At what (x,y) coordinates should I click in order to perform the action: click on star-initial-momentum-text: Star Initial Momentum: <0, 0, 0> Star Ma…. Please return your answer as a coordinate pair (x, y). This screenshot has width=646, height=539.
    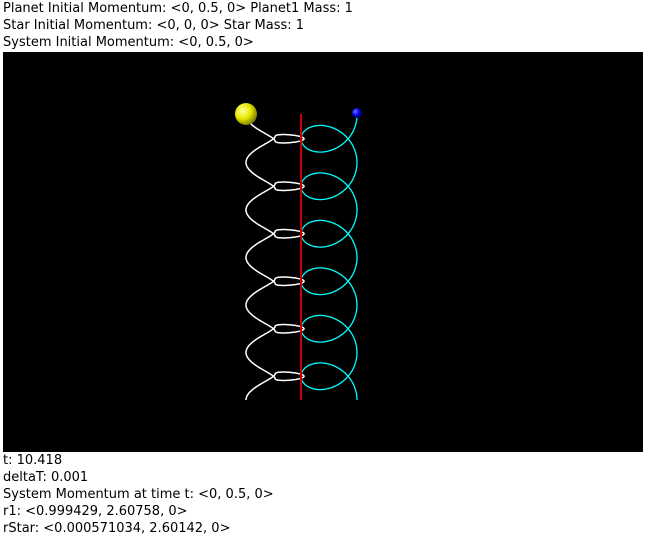
    Looking at the image, I should click on (154, 25).